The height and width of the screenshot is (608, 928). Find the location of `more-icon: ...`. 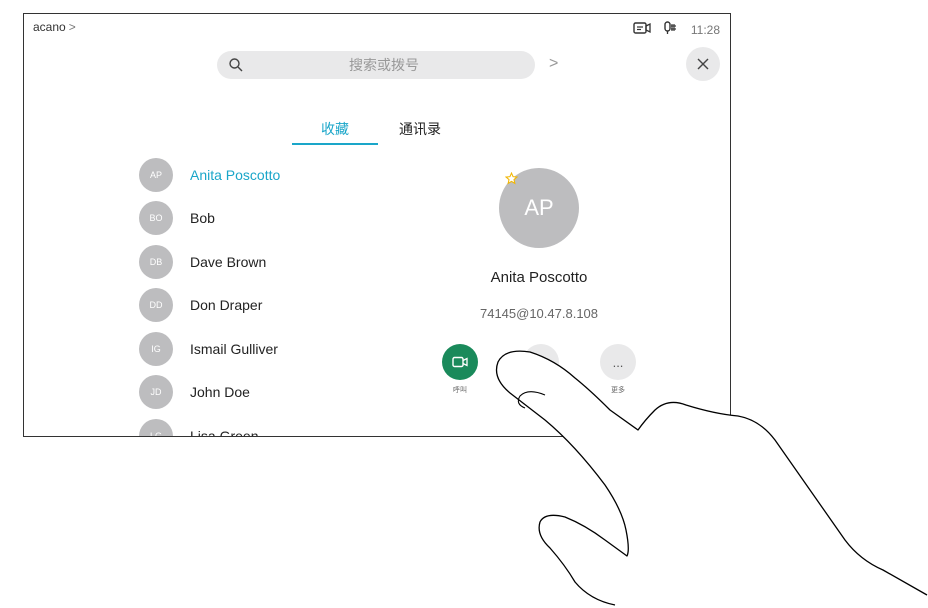

more-icon: ... is located at coordinates (618, 362).